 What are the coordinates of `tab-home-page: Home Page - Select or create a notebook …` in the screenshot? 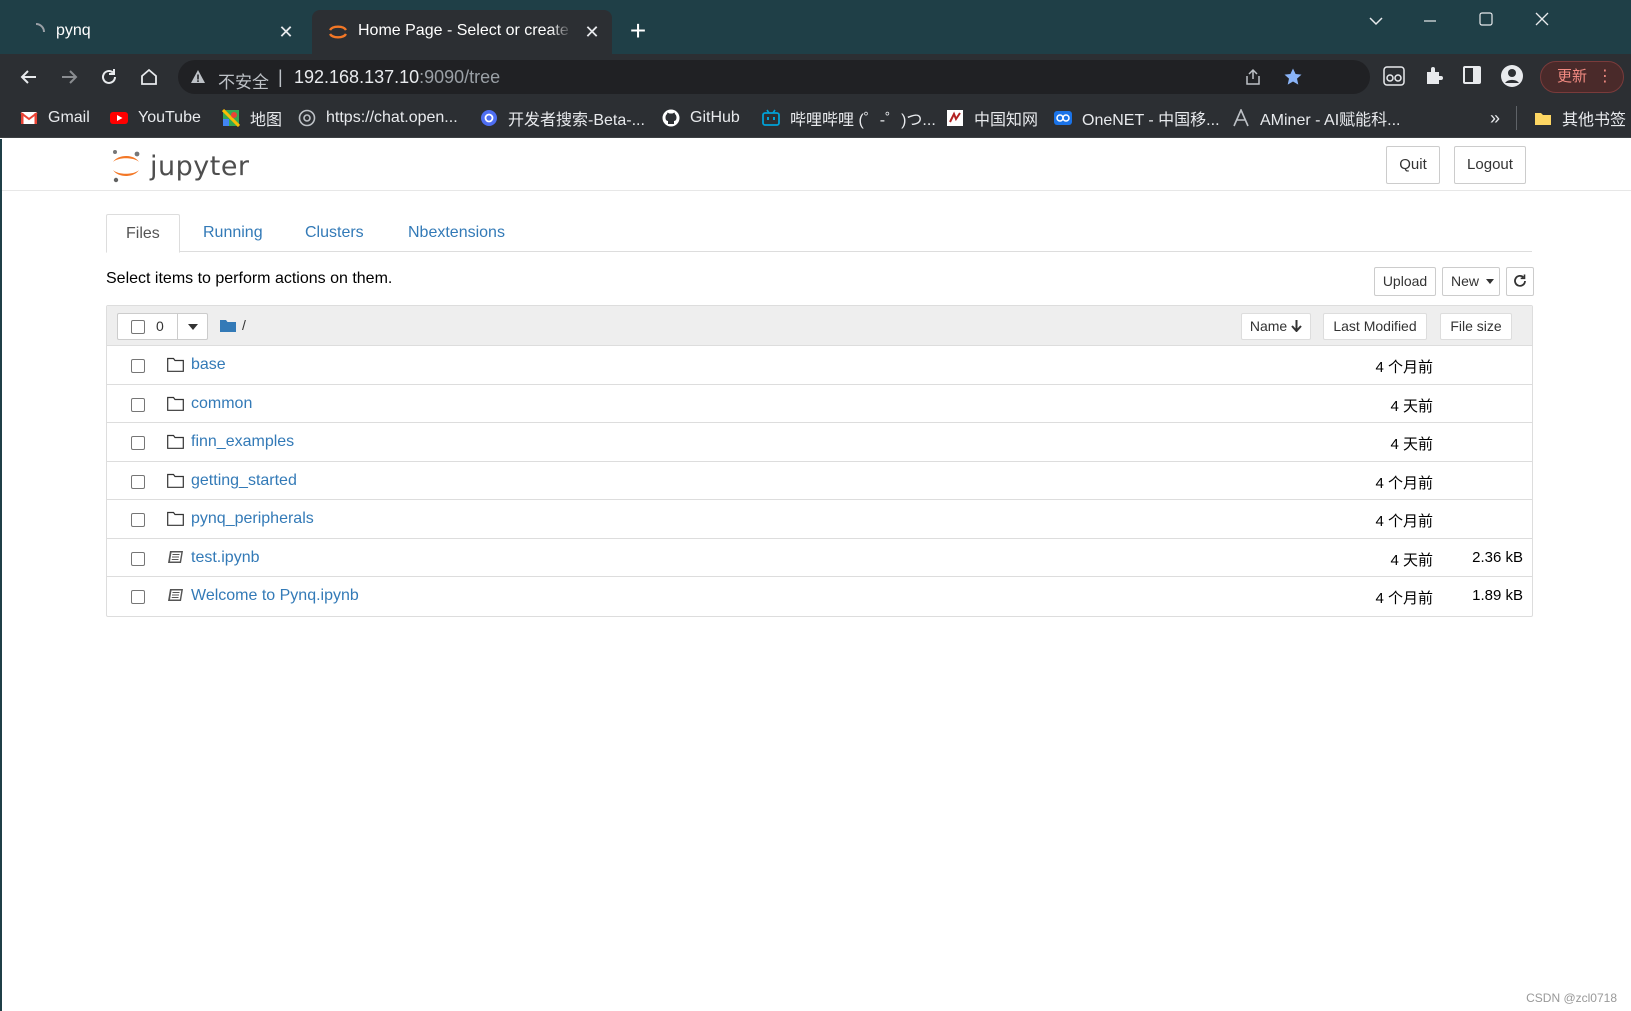 It's located at (462, 32).